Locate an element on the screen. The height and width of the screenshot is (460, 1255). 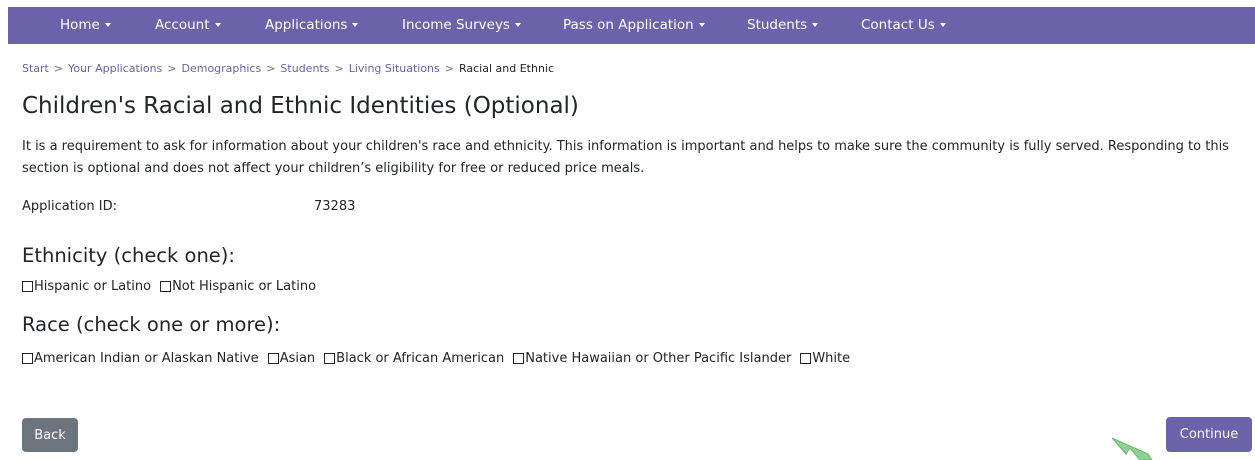
pointer-arrow-icon is located at coordinates (1132, 449).